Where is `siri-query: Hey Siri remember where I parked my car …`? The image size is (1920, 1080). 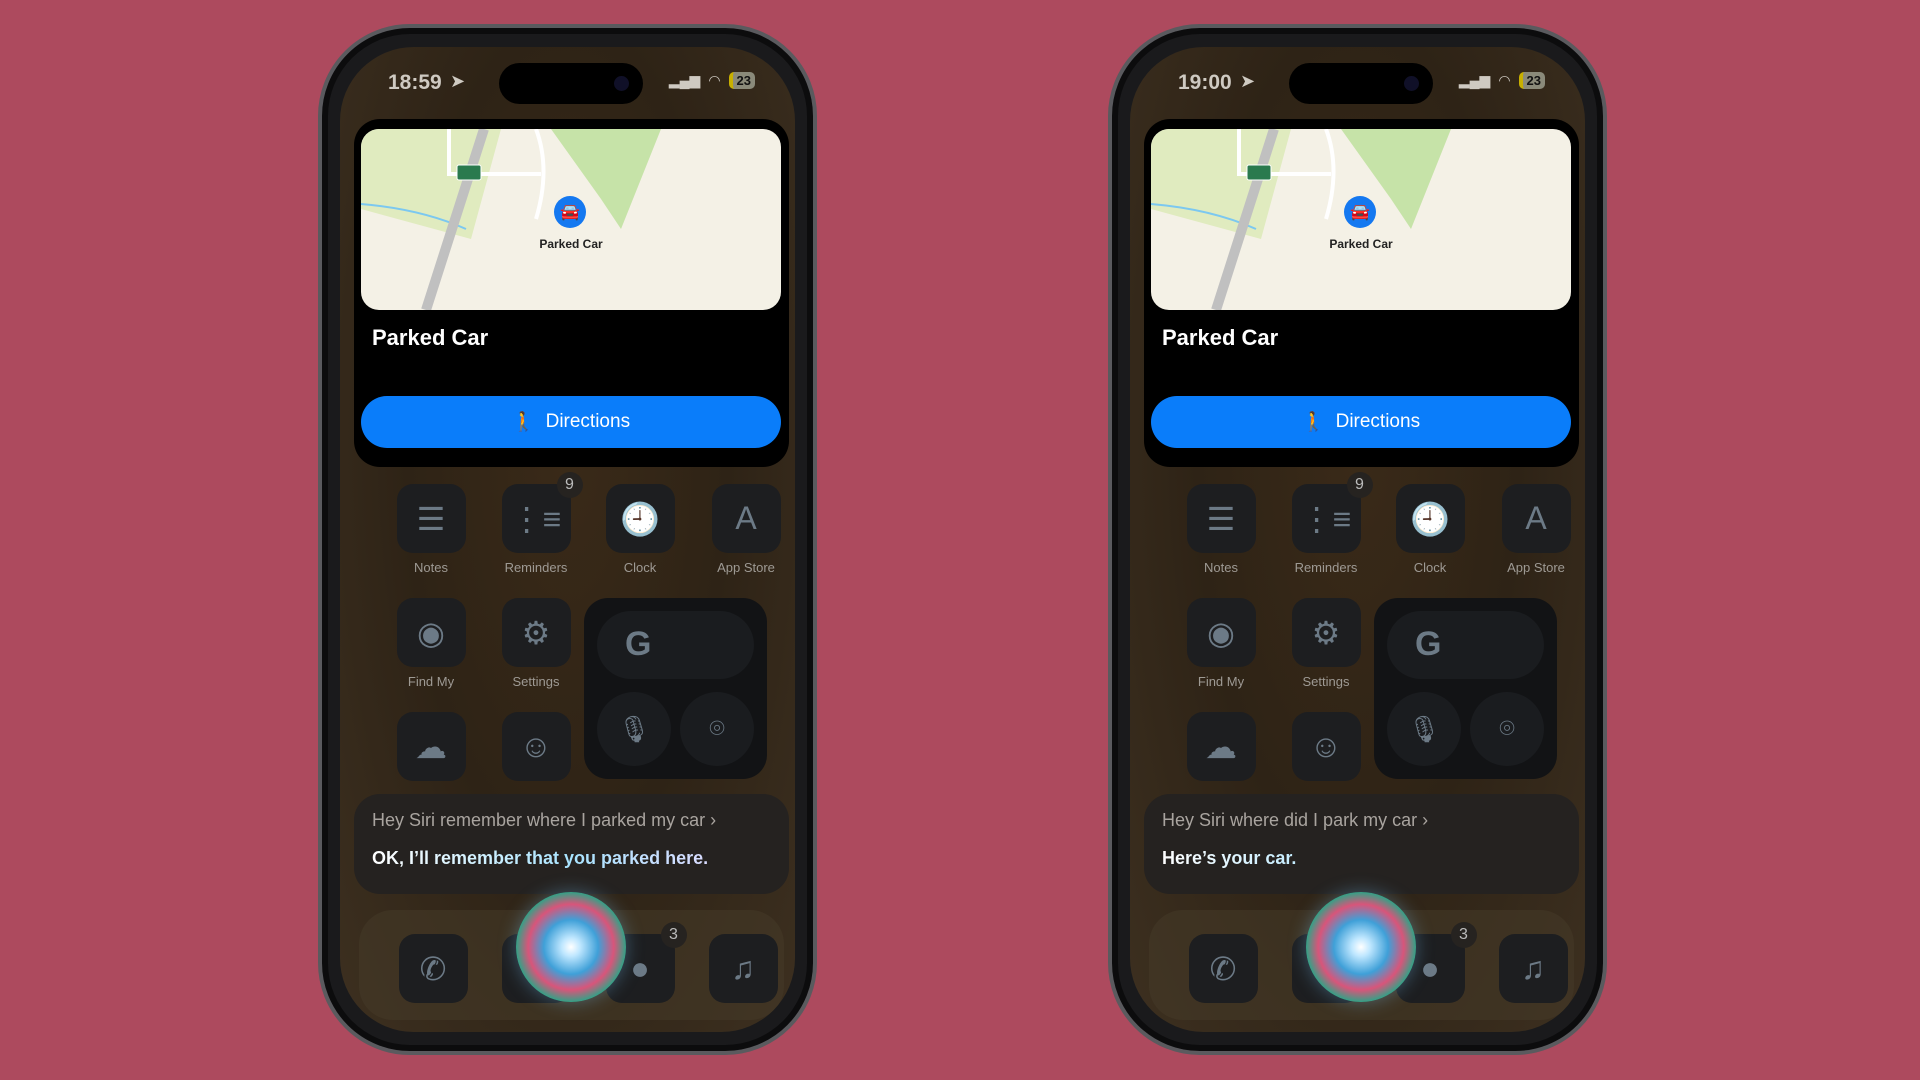 siri-query: Hey Siri remember where I parked my car … is located at coordinates (571, 820).